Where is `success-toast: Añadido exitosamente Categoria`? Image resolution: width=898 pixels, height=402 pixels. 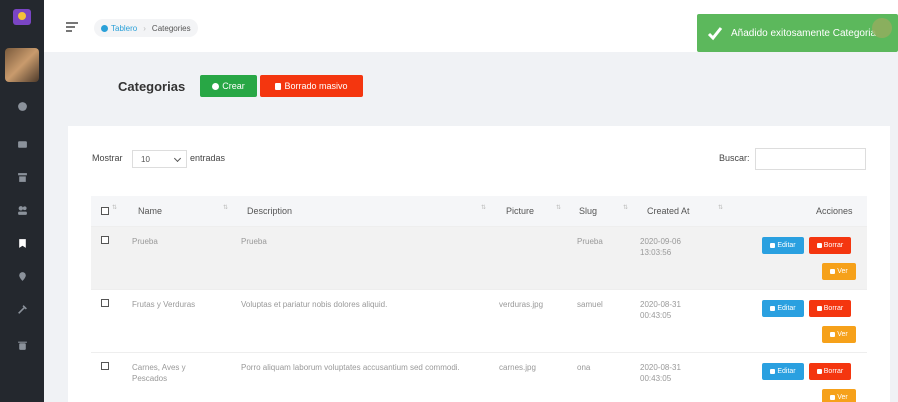 success-toast: Añadido exitosamente Categoria is located at coordinates (797, 33).